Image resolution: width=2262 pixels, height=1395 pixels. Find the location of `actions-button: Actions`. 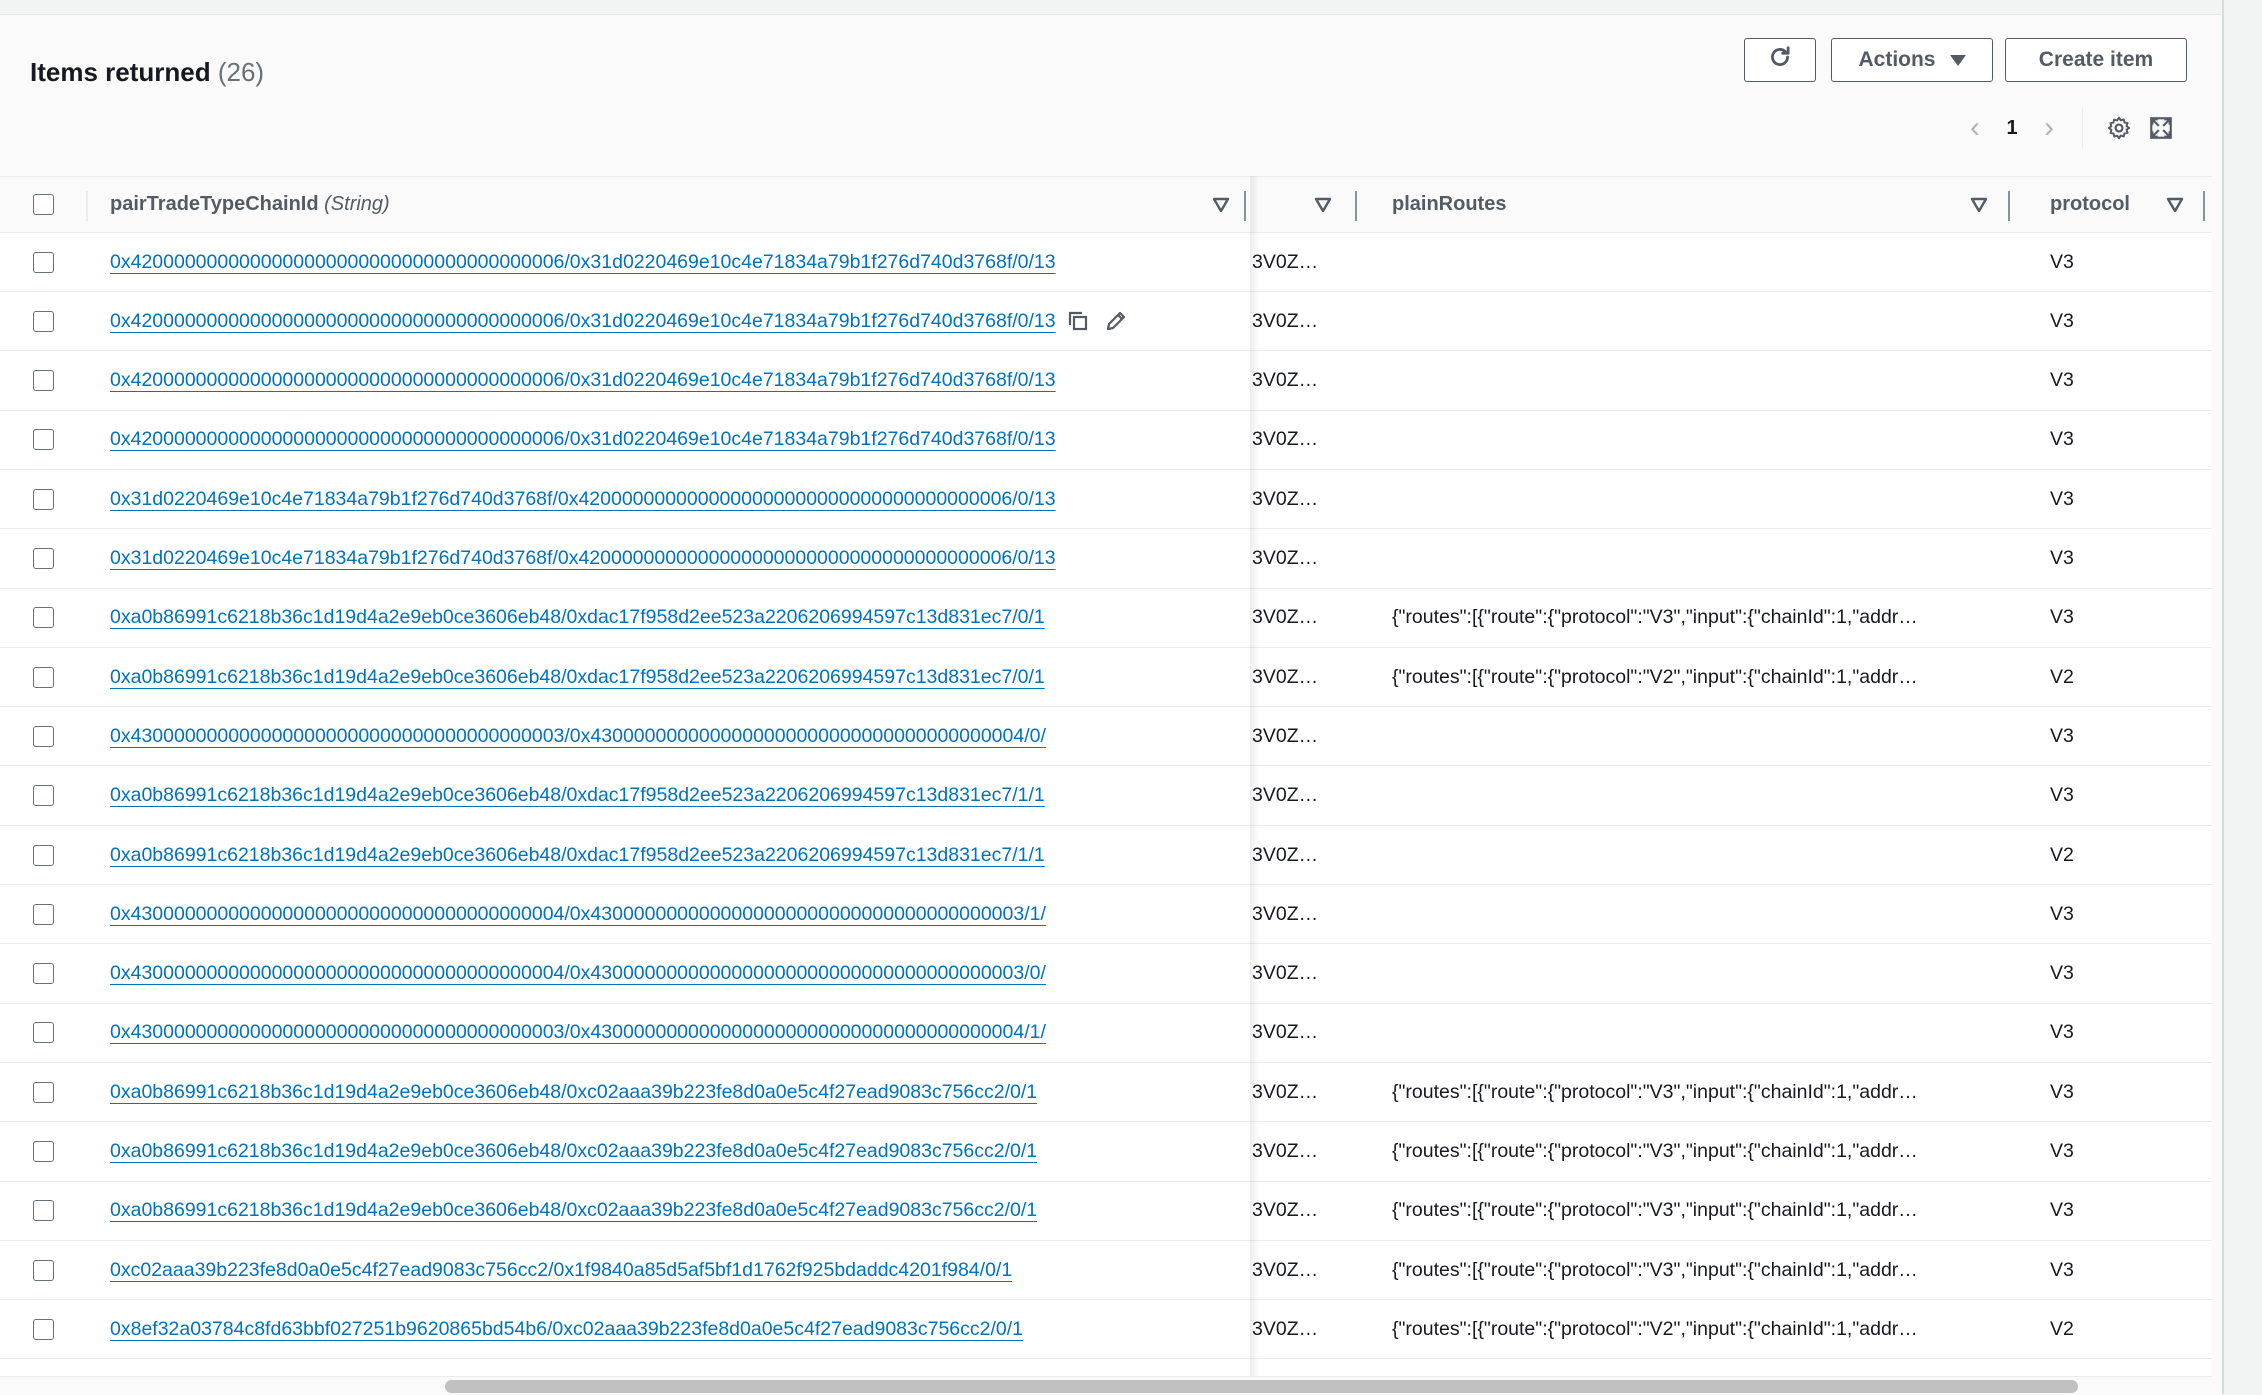

actions-button: Actions is located at coordinates (1912, 60).